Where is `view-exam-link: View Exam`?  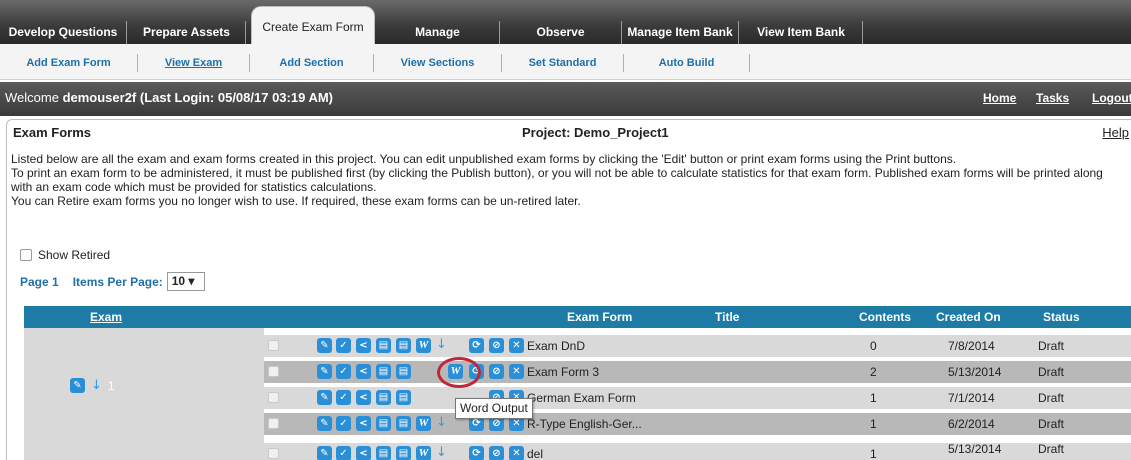 view-exam-link: View Exam is located at coordinates (194, 63).